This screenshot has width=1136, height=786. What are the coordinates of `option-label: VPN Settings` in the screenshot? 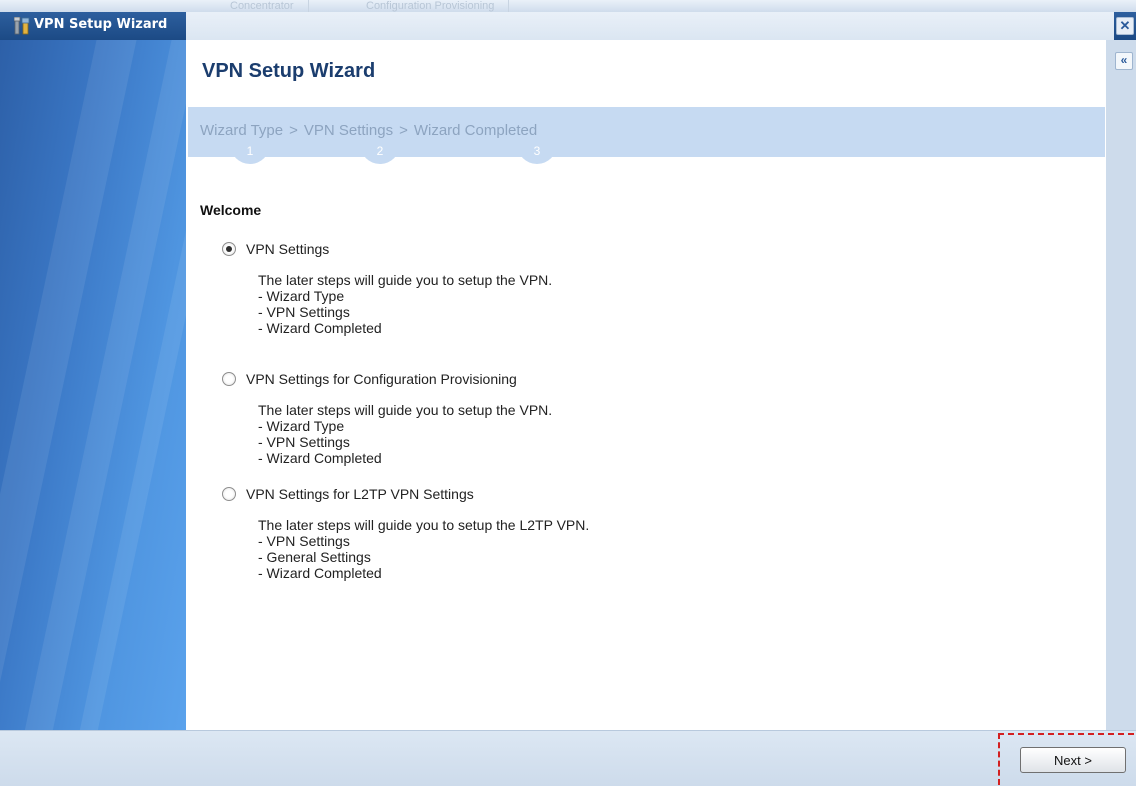 It's located at (287, 249).